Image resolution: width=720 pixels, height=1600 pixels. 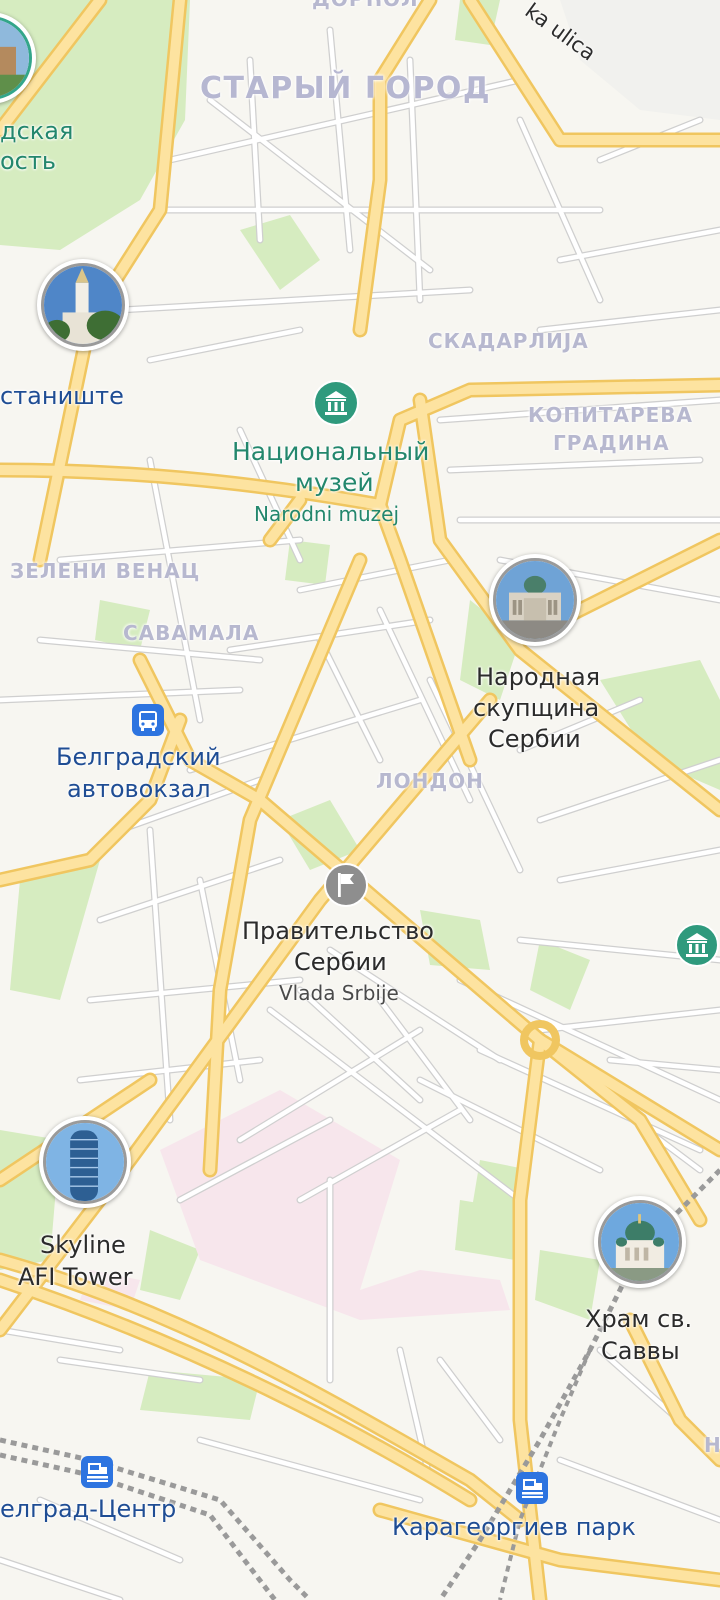 What do you see at coordinates (191, 633) in the screenshot?
I see `district-label-savamala: САВАМАЛА` at bounding box center [191, 633].